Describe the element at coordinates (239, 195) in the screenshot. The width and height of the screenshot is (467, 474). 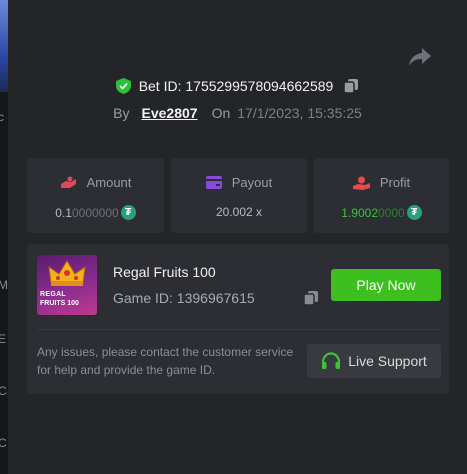
I see `payout-stat-card: Payout 20.002 x` at that location.